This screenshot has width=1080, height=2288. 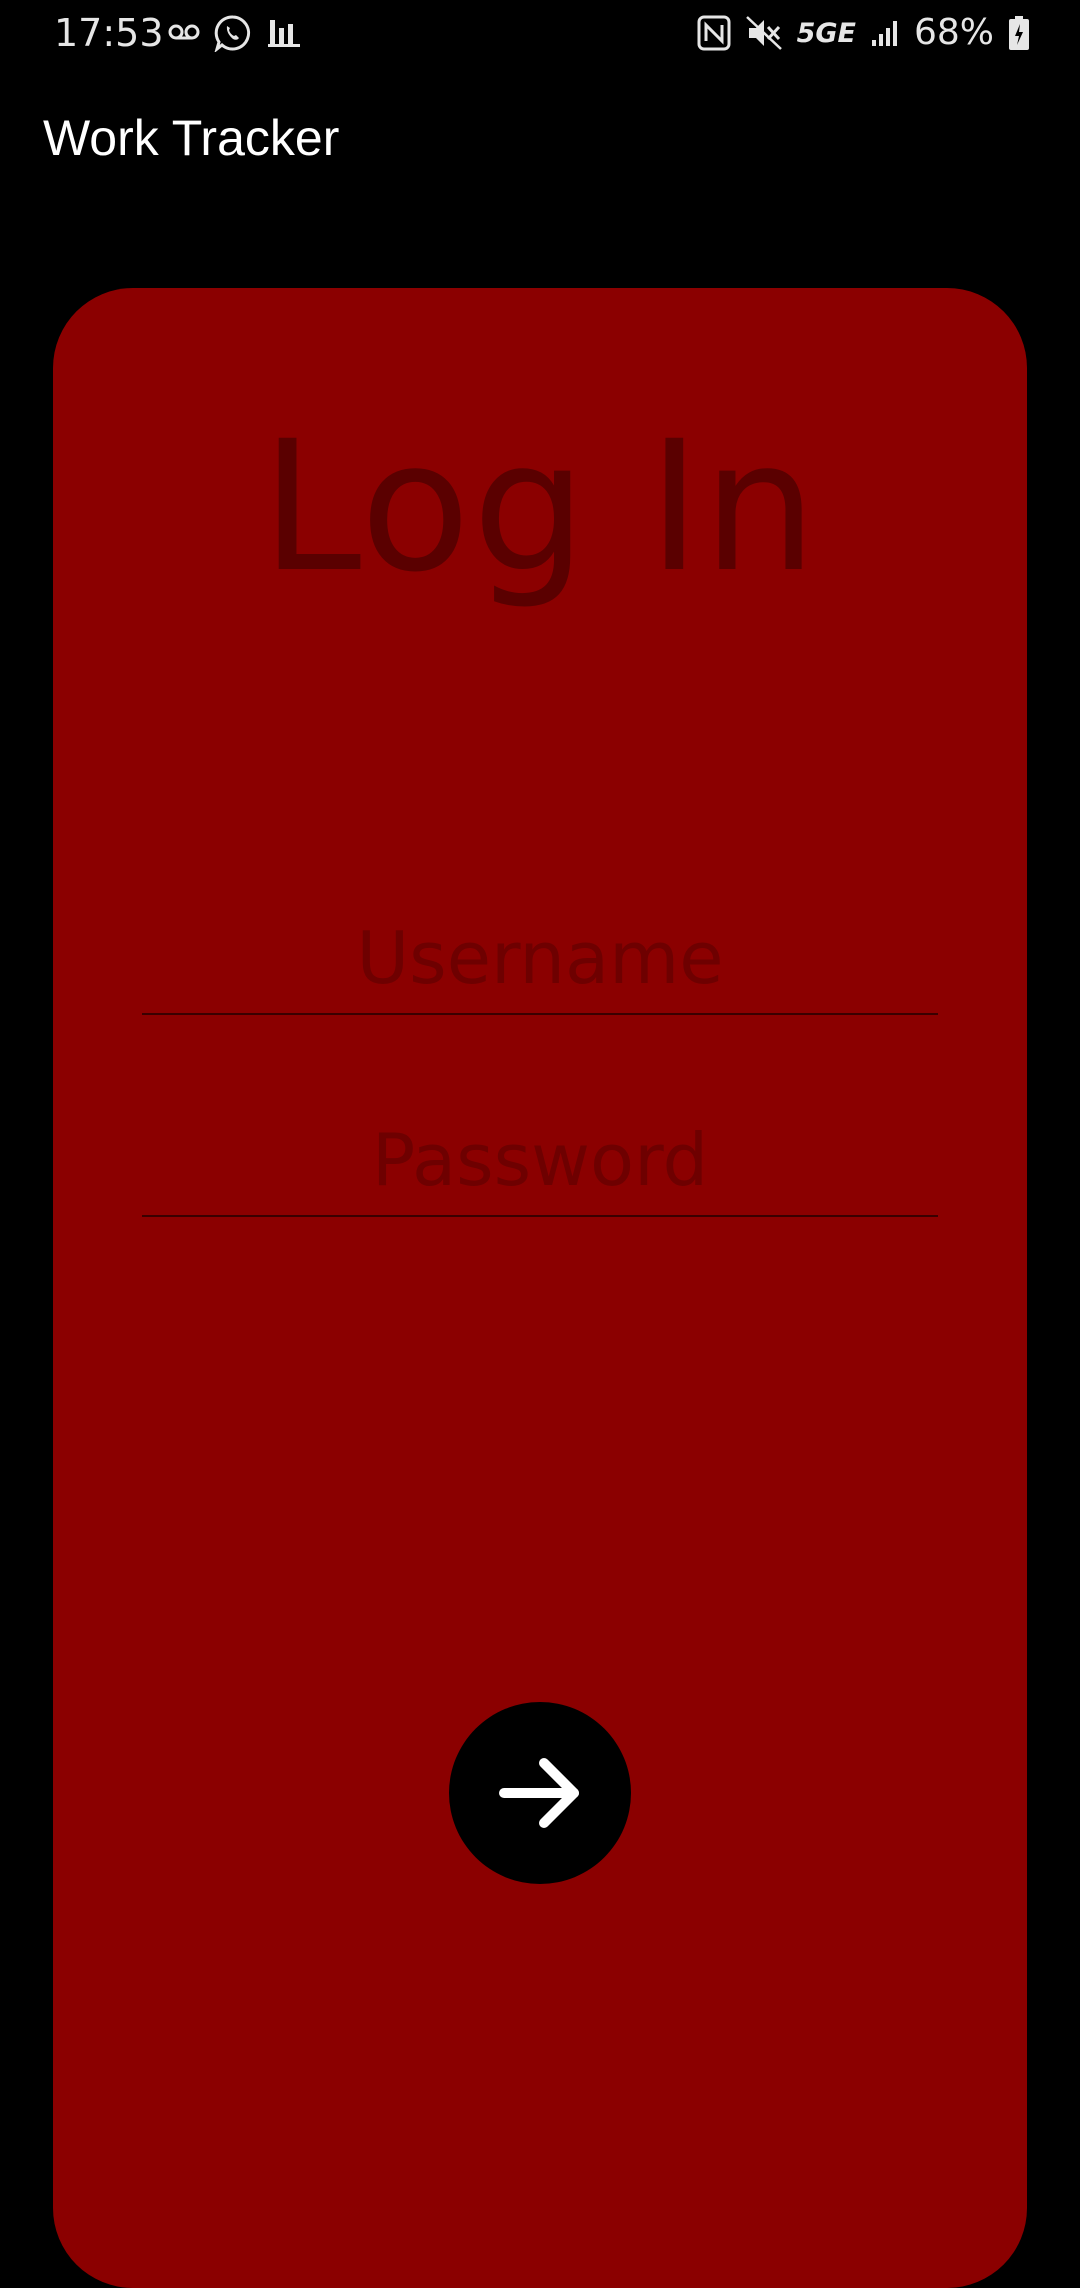 What do you see at coordinates (953, 32) in the screenshot?
I see `battery-percent: 68%` at bounding box center [953, 32].